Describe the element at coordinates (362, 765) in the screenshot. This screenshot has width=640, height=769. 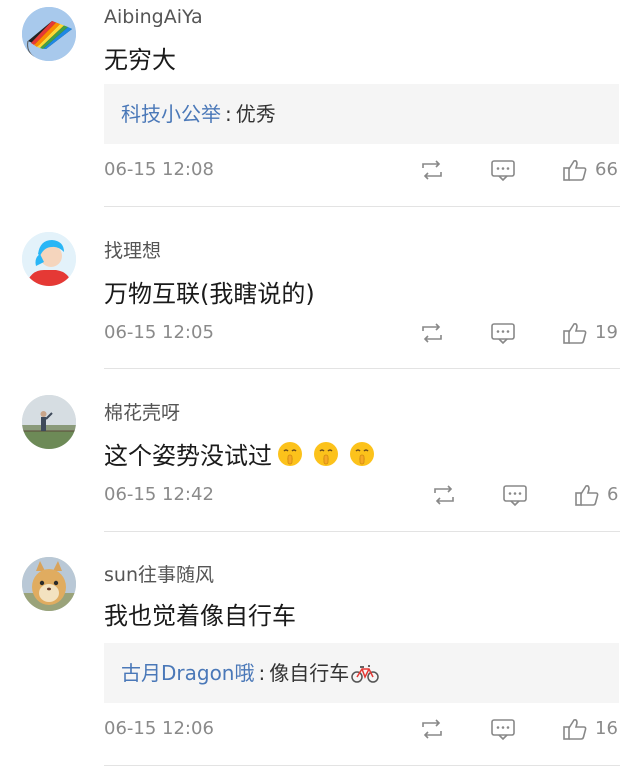
I see `divider` at that location.